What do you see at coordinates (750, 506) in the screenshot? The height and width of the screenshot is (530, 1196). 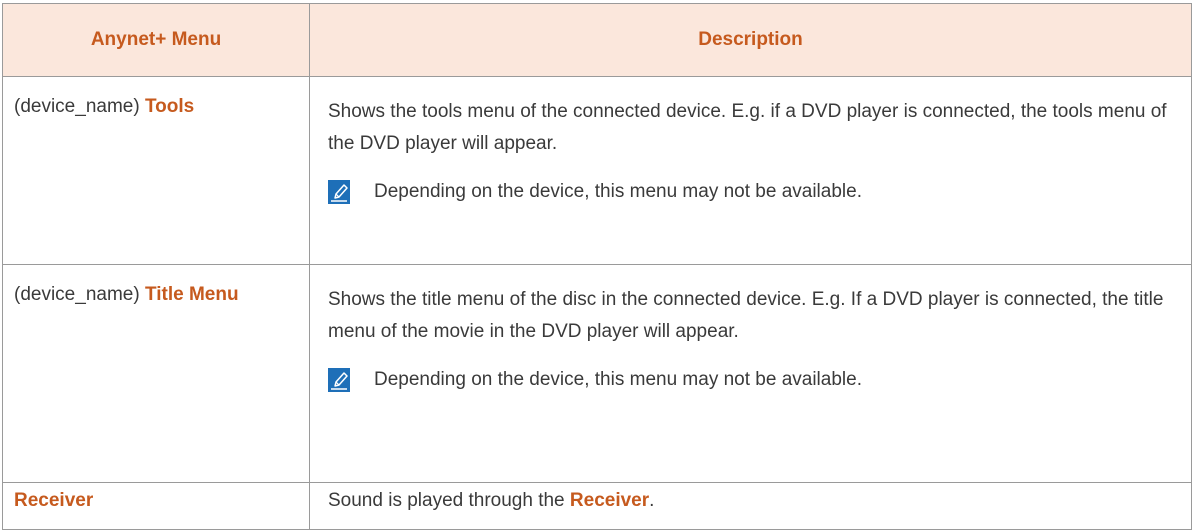 I see `description-cell: Sound is played through the Receiver.` at bounding box center [750, 506].